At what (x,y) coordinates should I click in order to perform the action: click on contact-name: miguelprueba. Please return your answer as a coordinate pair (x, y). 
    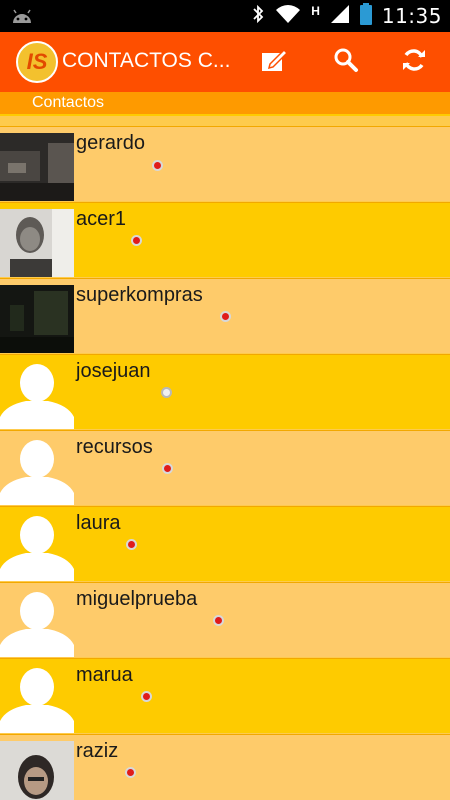
    Looking at the image, I should click on (137, 599).